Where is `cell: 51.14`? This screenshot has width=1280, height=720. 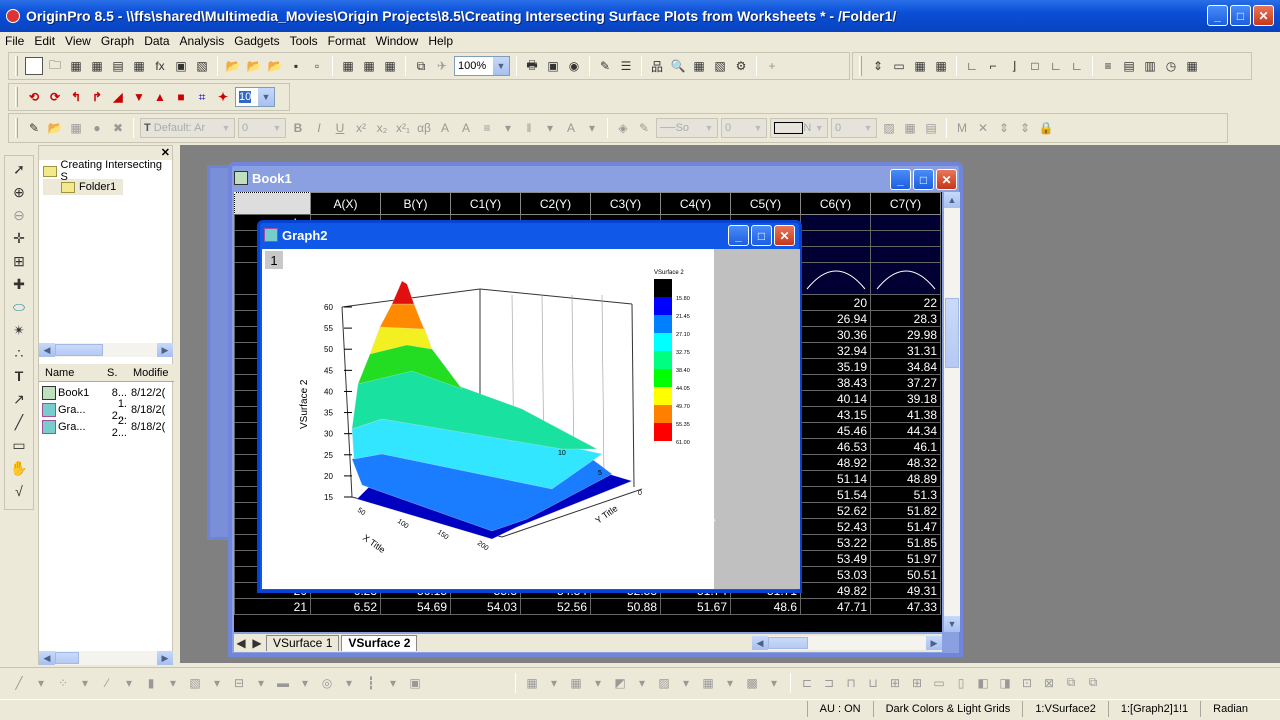 cell: 51.14 is located at coordinates (835, 478).